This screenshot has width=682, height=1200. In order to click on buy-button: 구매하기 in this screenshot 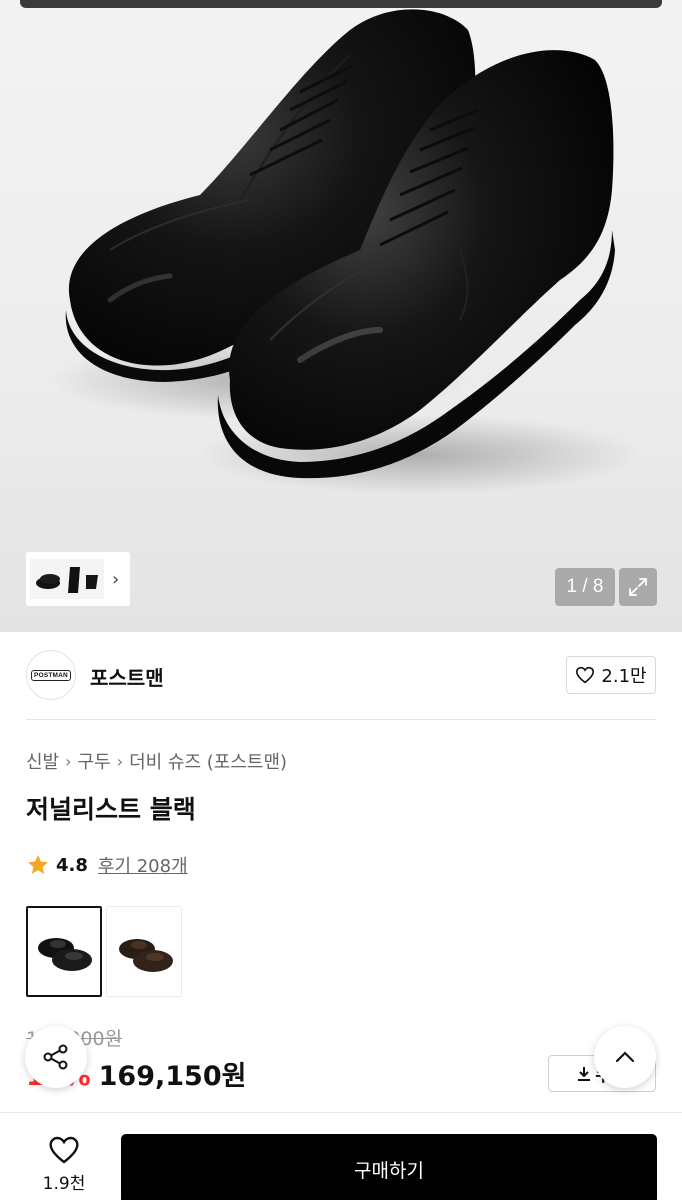, I will do `click(389, 1167)`.